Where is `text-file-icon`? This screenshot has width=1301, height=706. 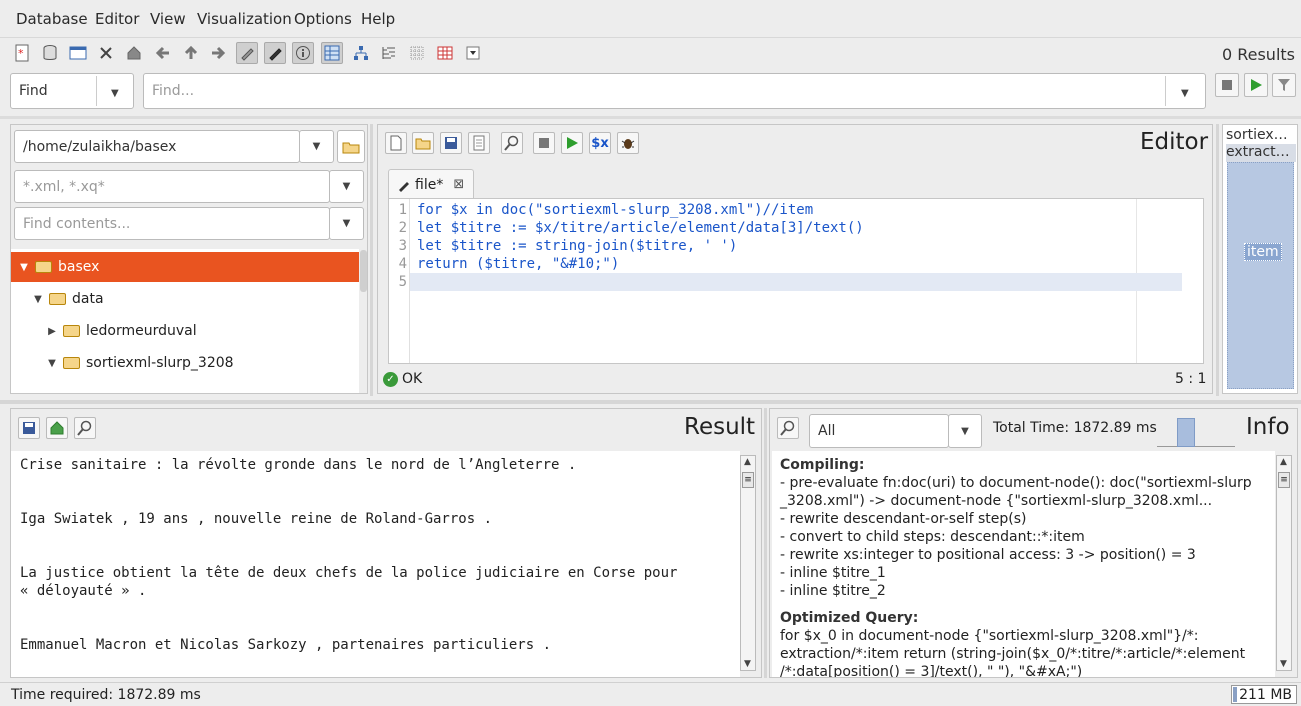
text-file-icon is located at coordinates (479, 143).